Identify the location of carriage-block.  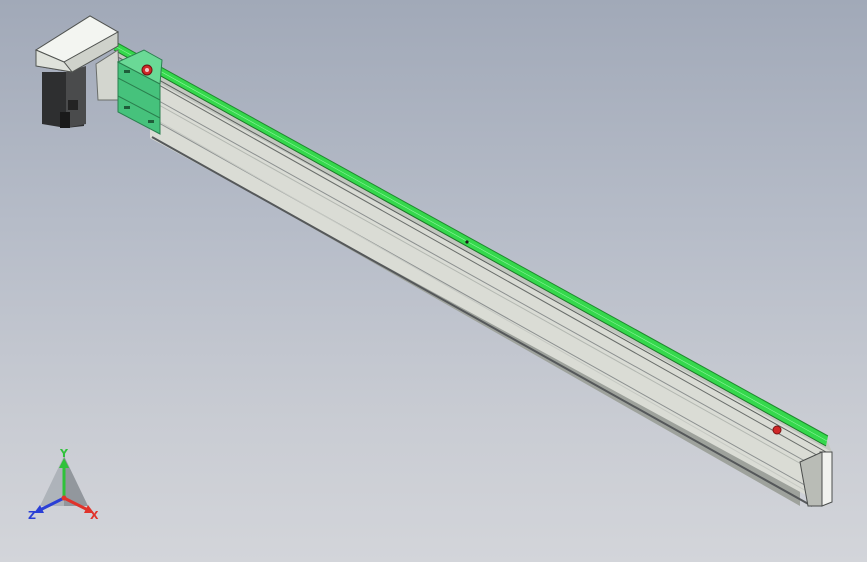
(139, 92).